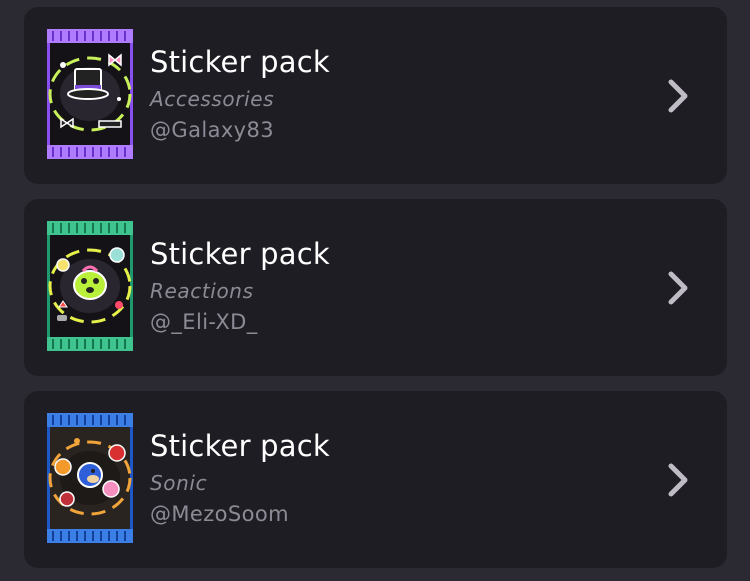  What do you see at coordinates (212, 99) in the screenshot?
I see `pack-subtitle: Accessories` at bounding box center [212, 99].